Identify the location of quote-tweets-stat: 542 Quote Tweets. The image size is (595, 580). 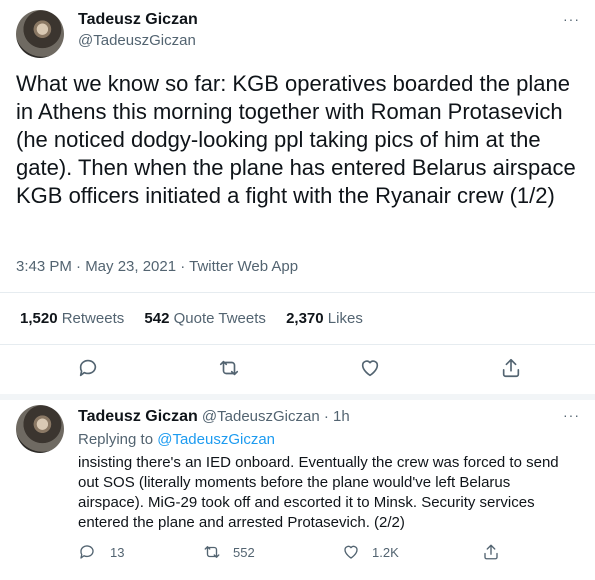
(204, 318).